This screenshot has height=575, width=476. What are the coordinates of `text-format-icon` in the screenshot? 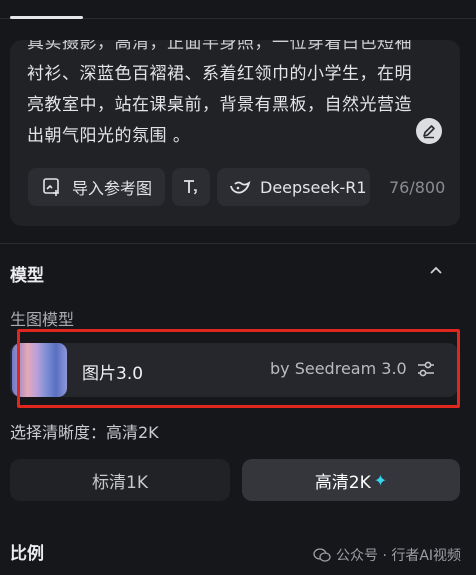 It's located at (190, 187).